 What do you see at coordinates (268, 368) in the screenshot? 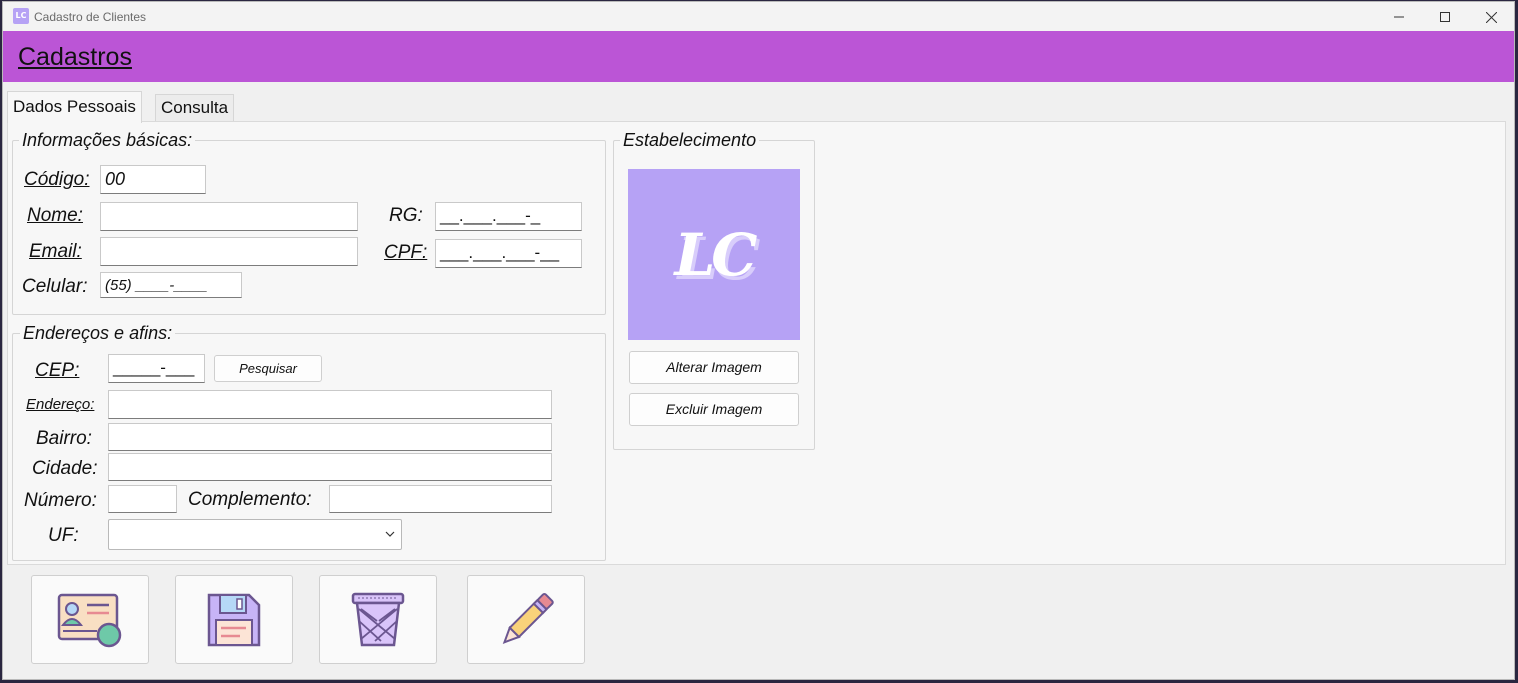
I see `search-cep-button: Pesquisar` at bounding box center [268, 368].